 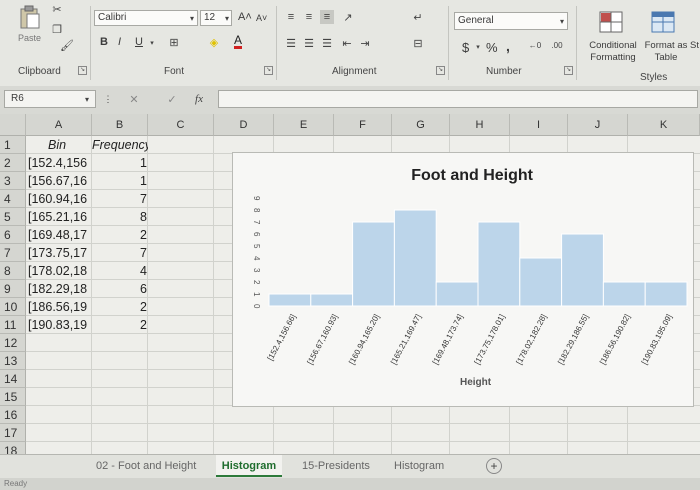 What do you see at coordinates (13, 289) in the screenshot?
I see `row-header: 9` at bounding box center [13, 289].